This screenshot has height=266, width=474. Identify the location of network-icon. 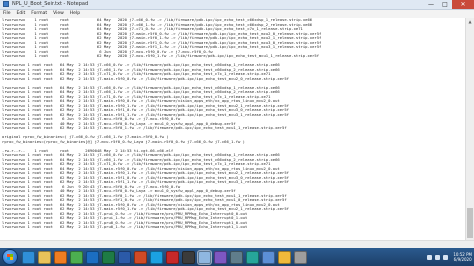
(438, 257).